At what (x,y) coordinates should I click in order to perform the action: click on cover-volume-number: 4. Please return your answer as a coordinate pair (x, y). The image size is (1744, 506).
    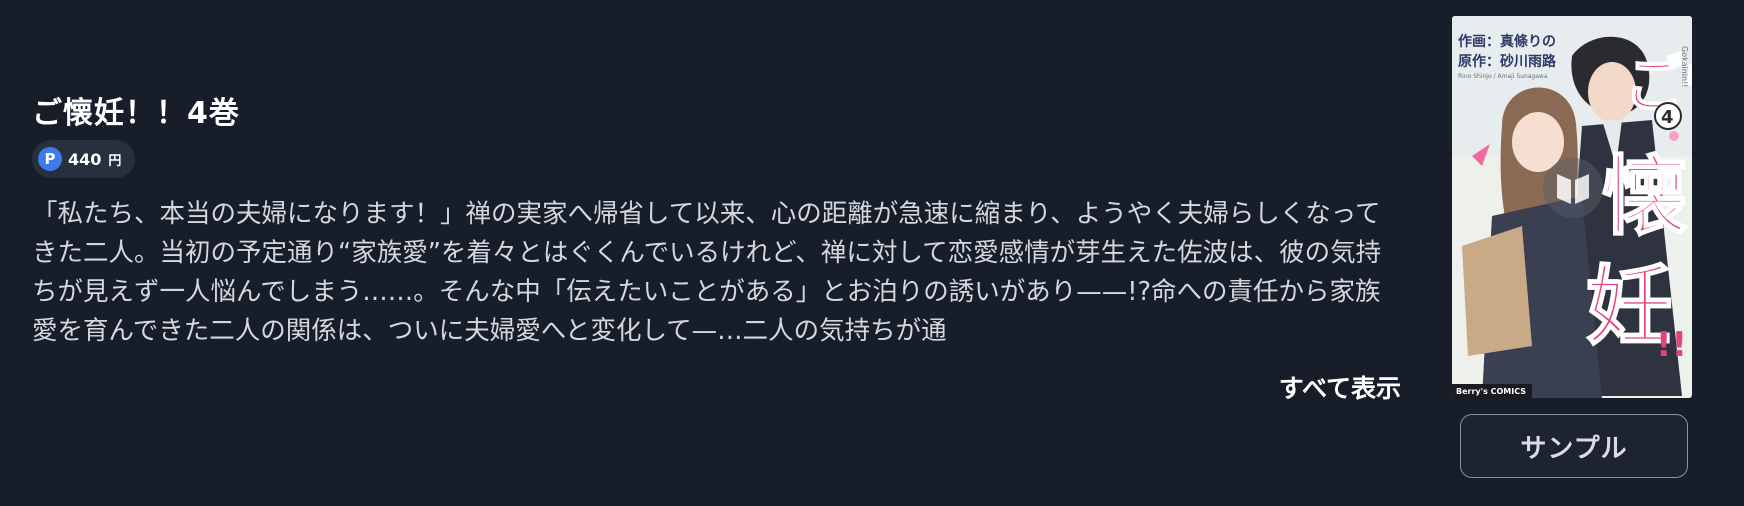
    Looking at the image, I should click on (1667, 117).